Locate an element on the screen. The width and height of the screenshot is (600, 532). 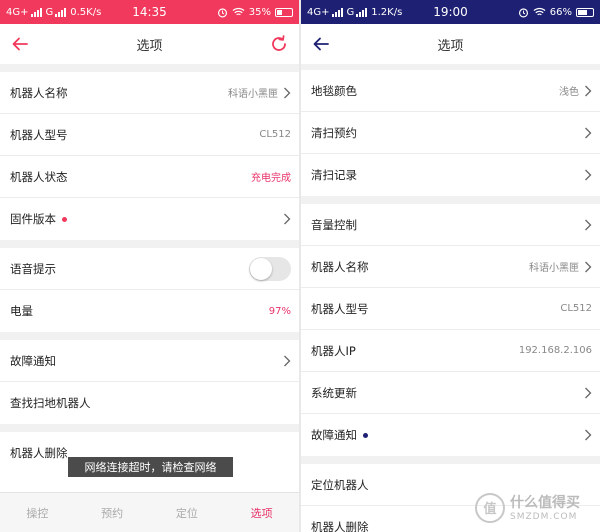
row-label: 地毯颜色 is located at coordinates (334, 90).